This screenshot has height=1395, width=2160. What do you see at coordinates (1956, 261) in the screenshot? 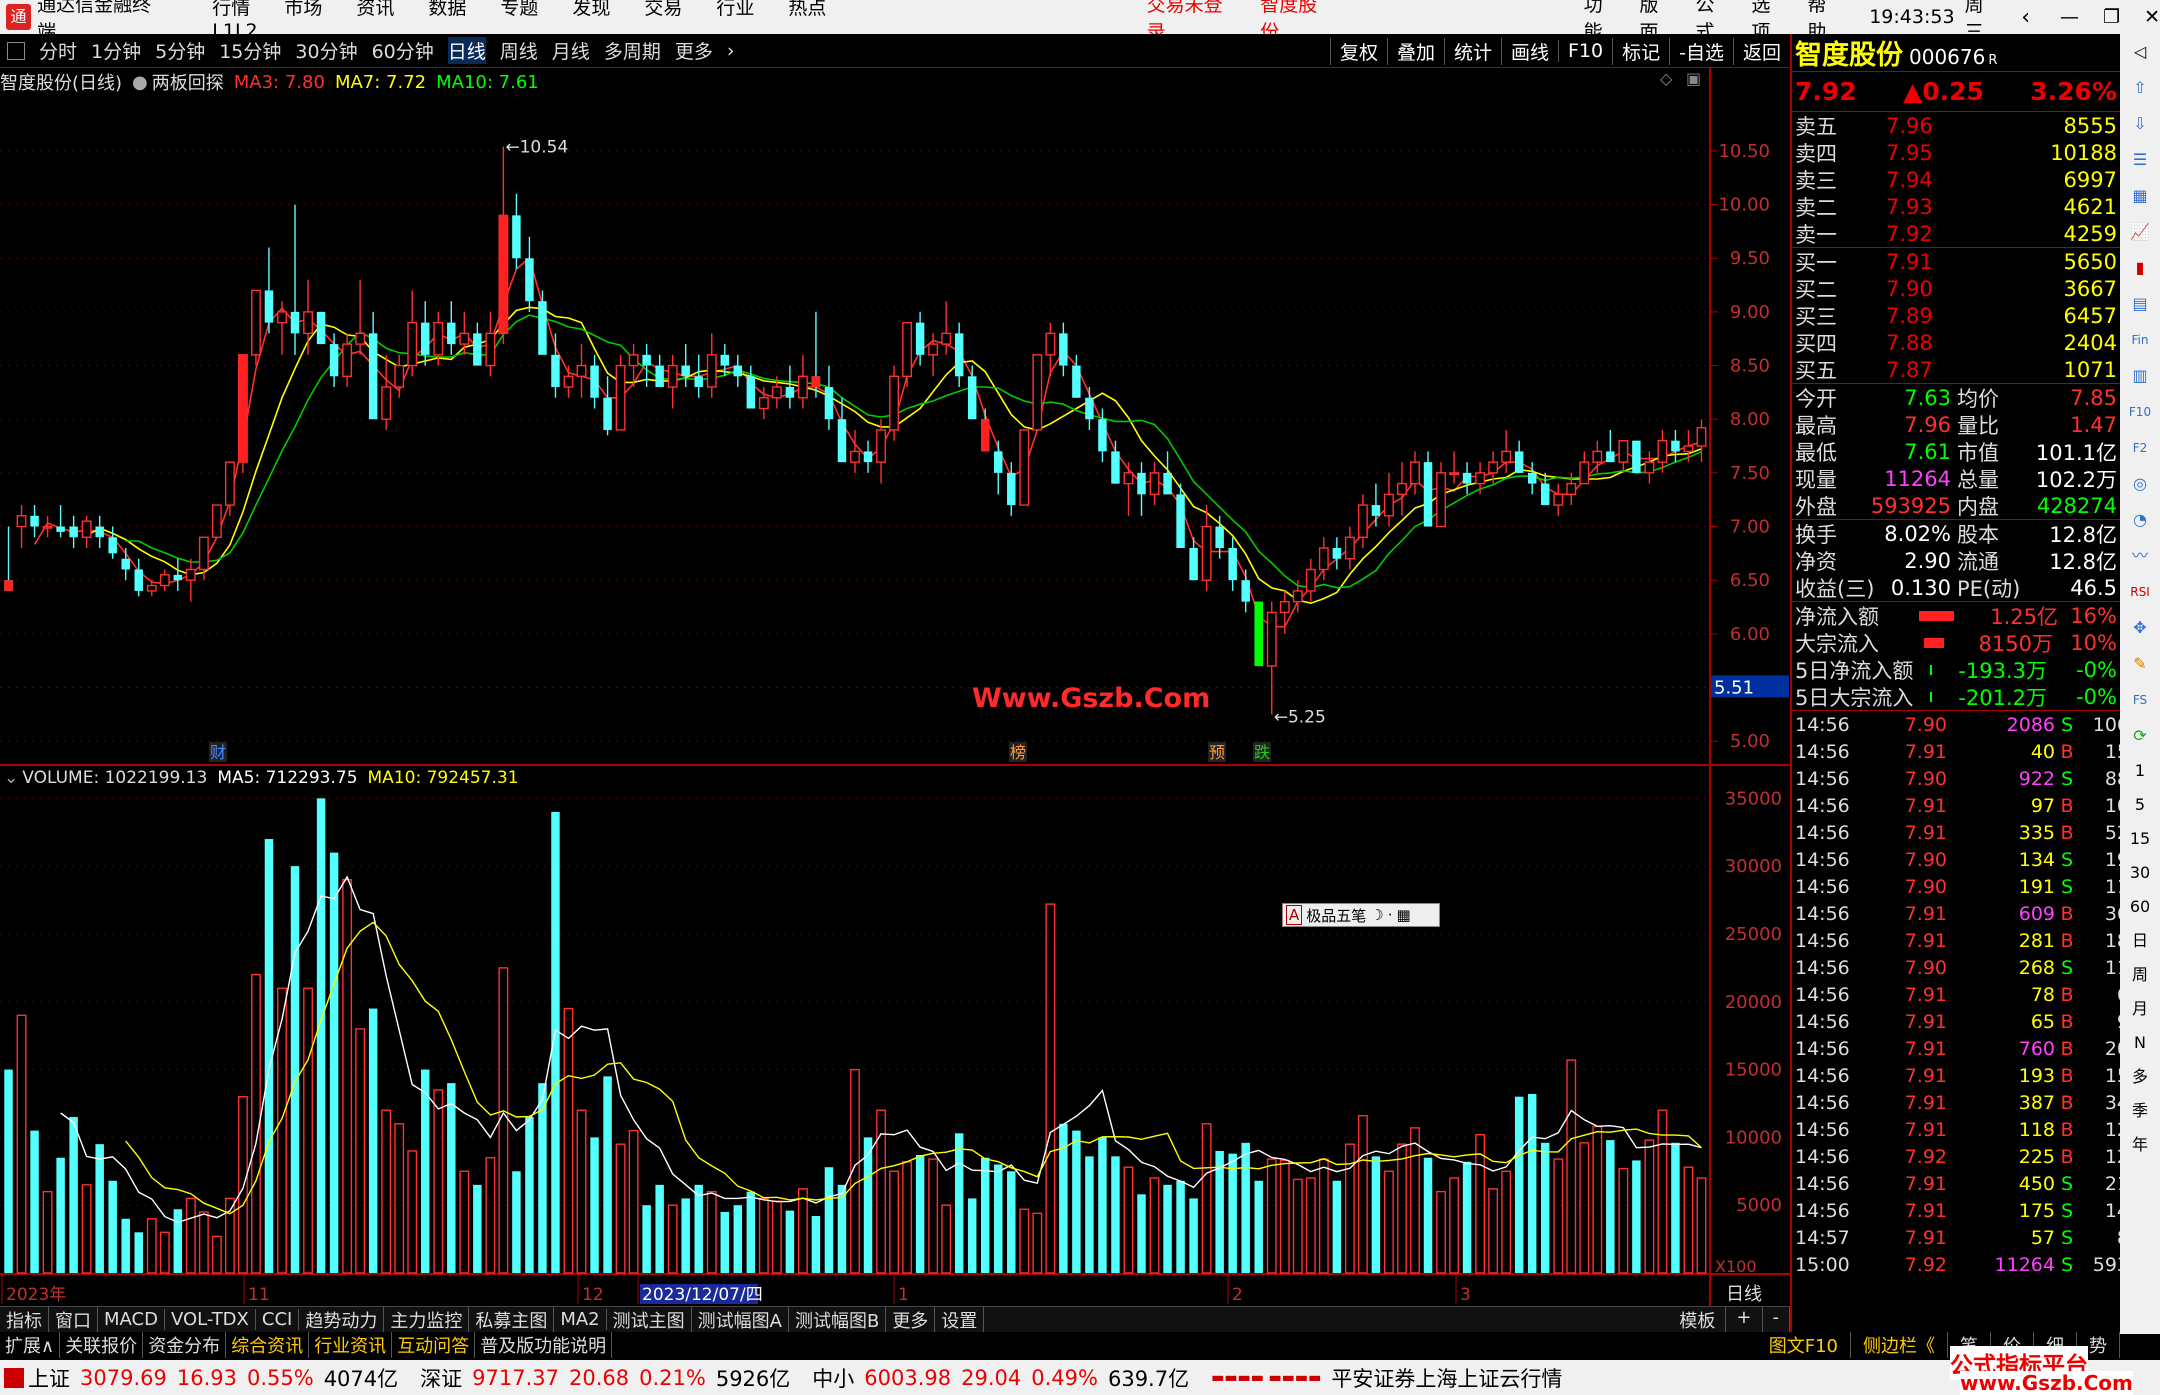
I see `book-row: 买一 7.91 5650` at bounding box center [1956, 261].